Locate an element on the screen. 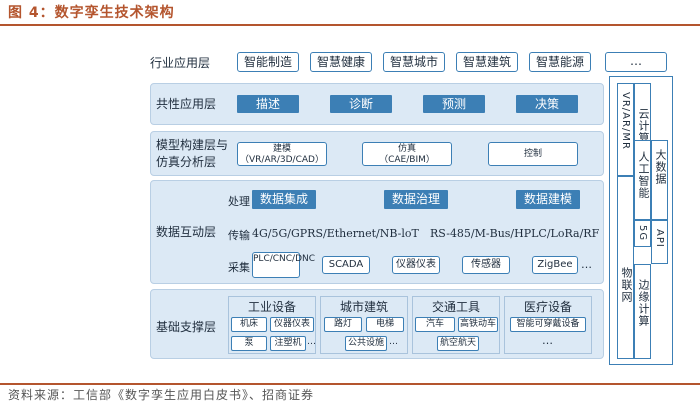  base-cell: 仪器仪表 is located at coordinates (292, 324).